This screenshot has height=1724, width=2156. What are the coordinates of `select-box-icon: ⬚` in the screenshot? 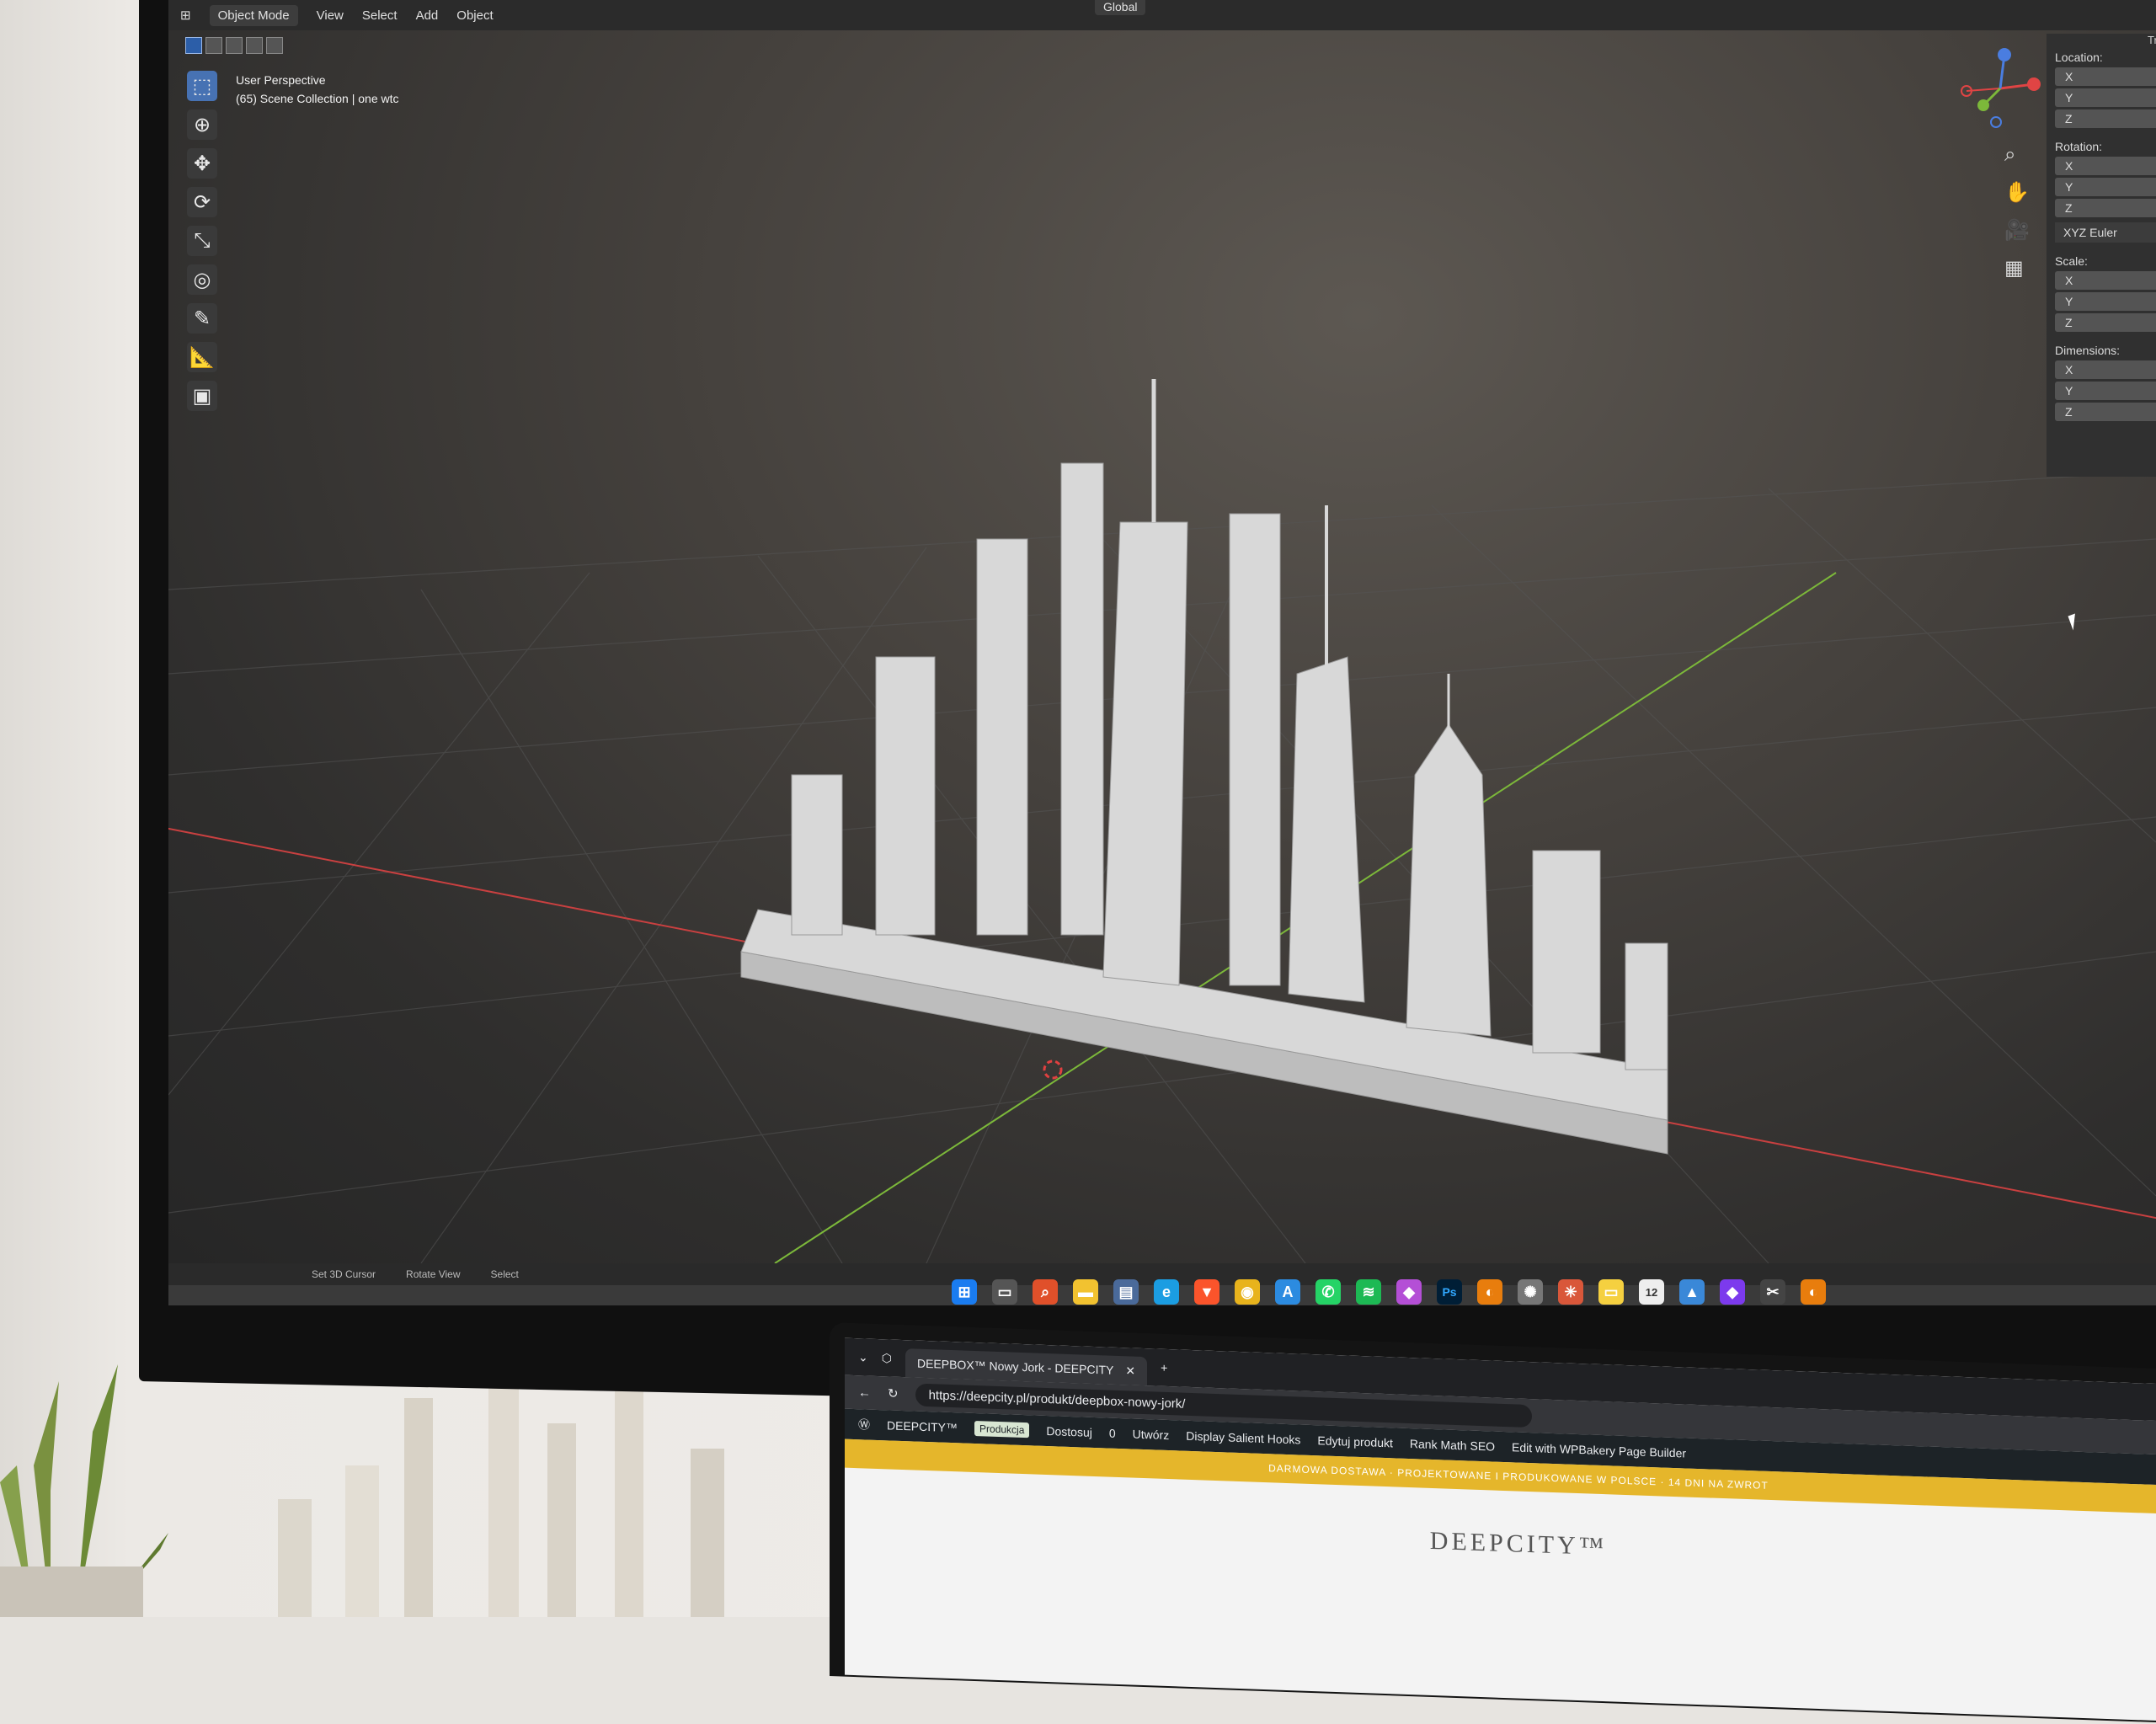 It's located at (202, 86).